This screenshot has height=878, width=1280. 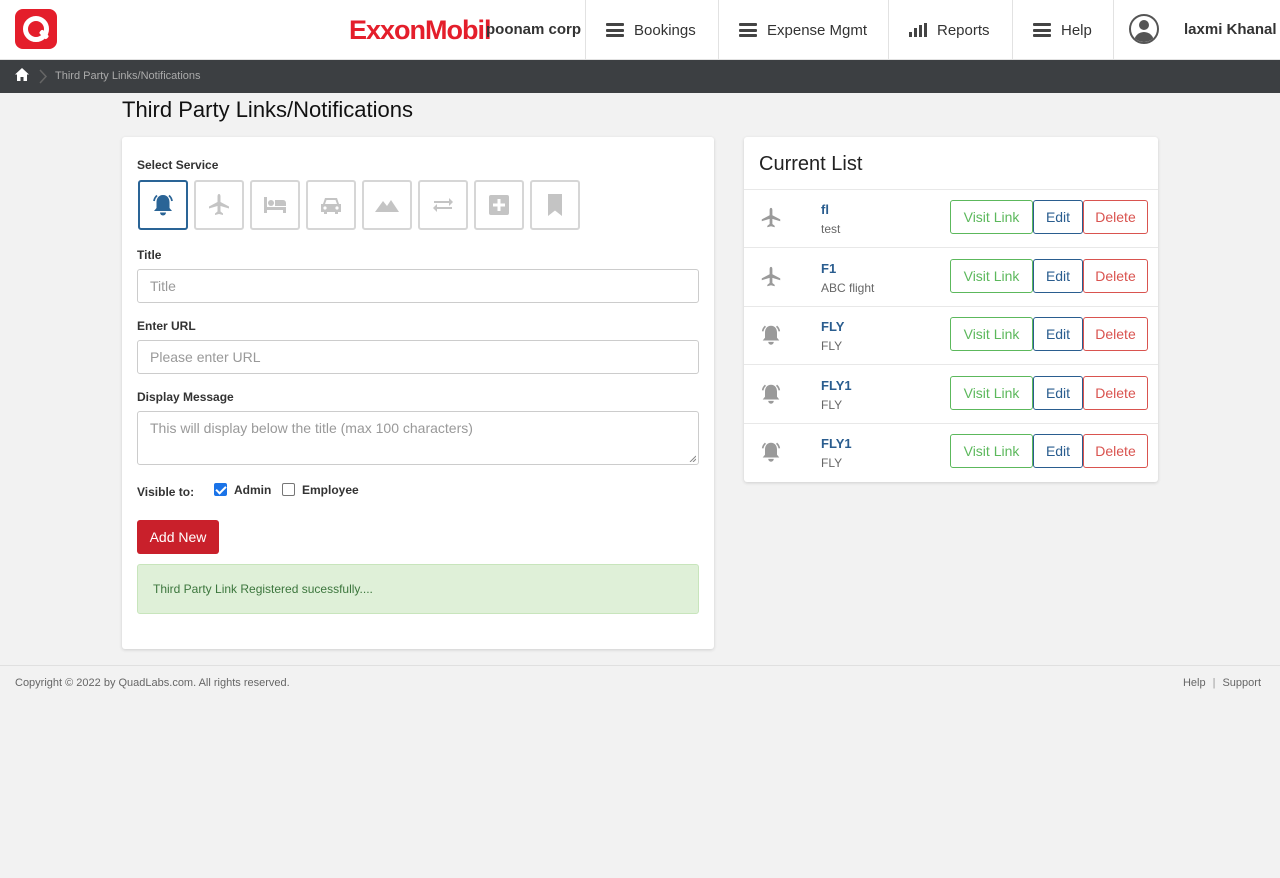 What do you see at coordinates (22, 74) in the screenshot?
I see `home-icon` at bounding box center [22, 74].